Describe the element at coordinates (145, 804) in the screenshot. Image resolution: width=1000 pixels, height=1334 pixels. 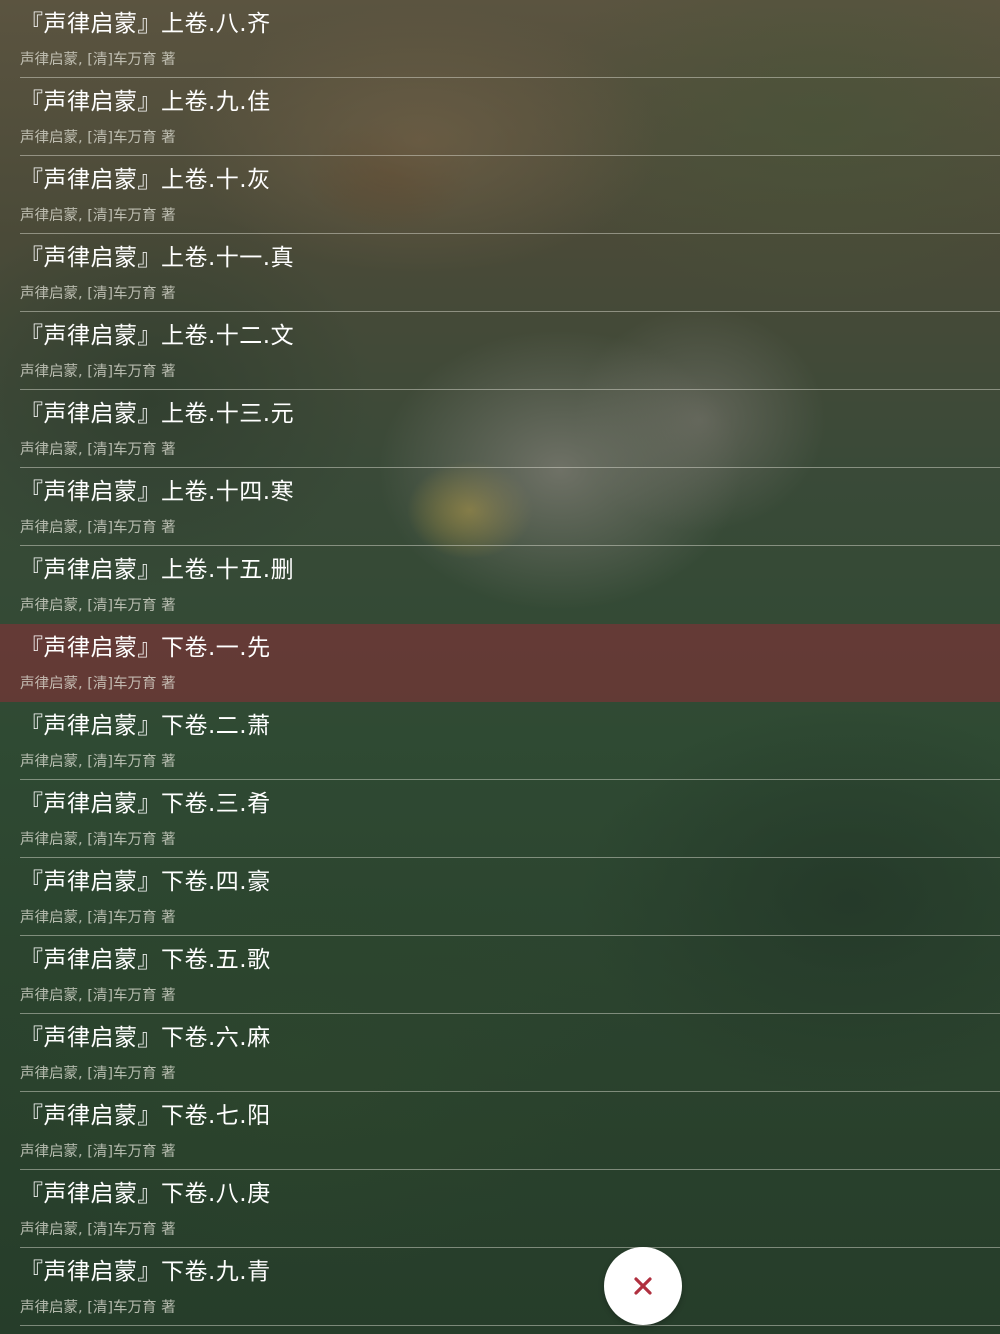
I see `item-title: 『声律启蒙』下卷.三.肴` at that location.